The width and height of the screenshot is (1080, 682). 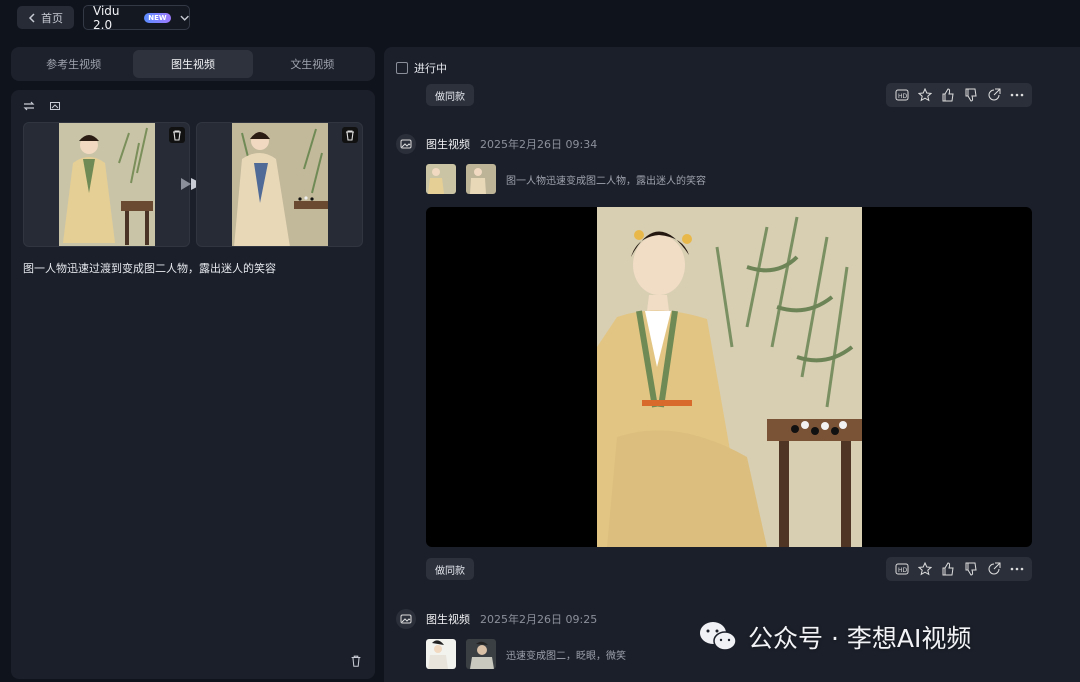 What do you see at coordinates (430, 68) in the screenshot?
I see `in-progress-label: 进行中` at bounding box center [430, 68].